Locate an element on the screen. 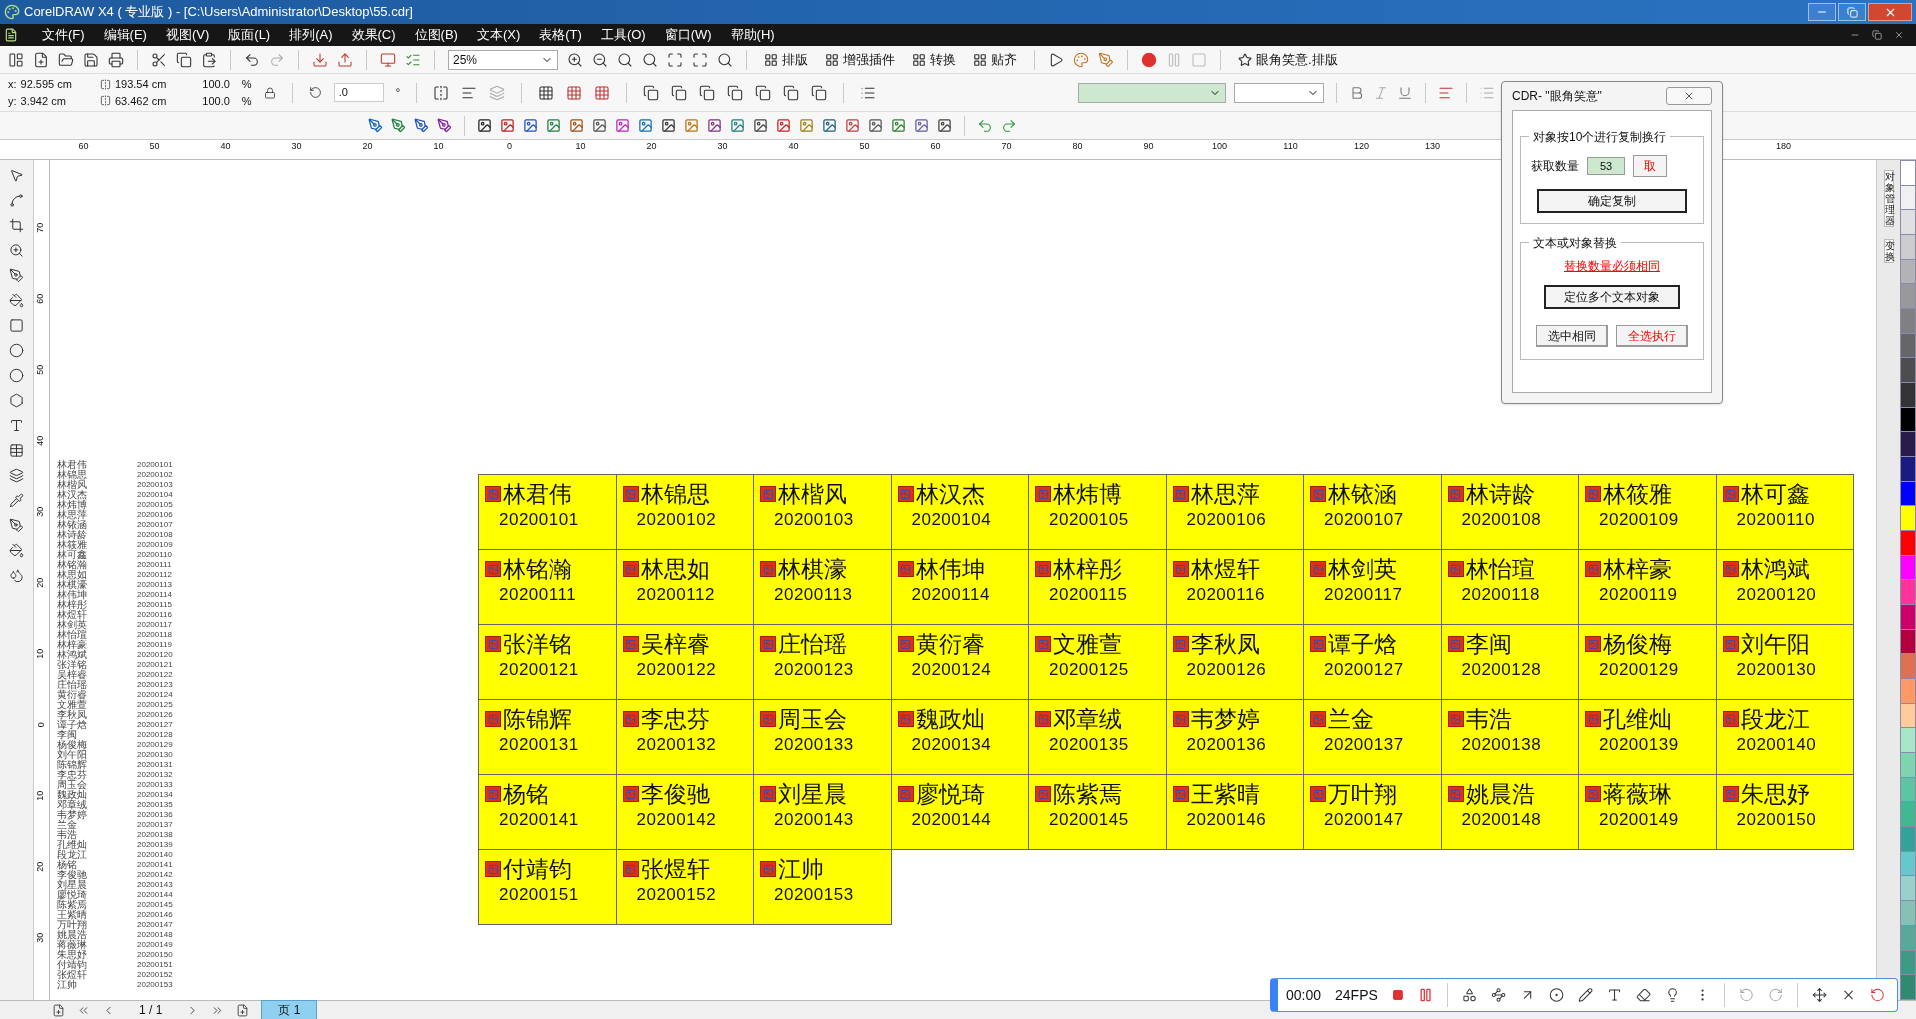  toolbar-button: 增强插件 is located at coordinates (860, 59).